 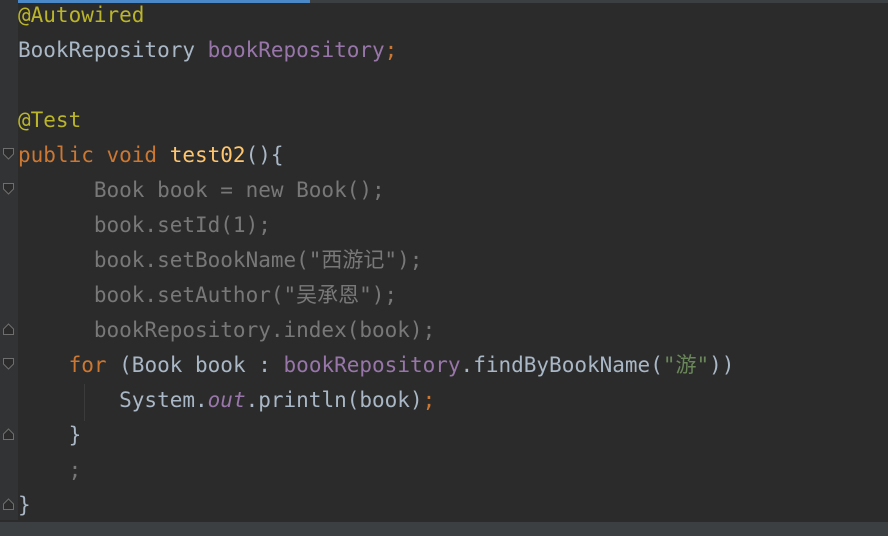 I want to click on code-line: System.out.println(book);, so click(x=226, y=400).